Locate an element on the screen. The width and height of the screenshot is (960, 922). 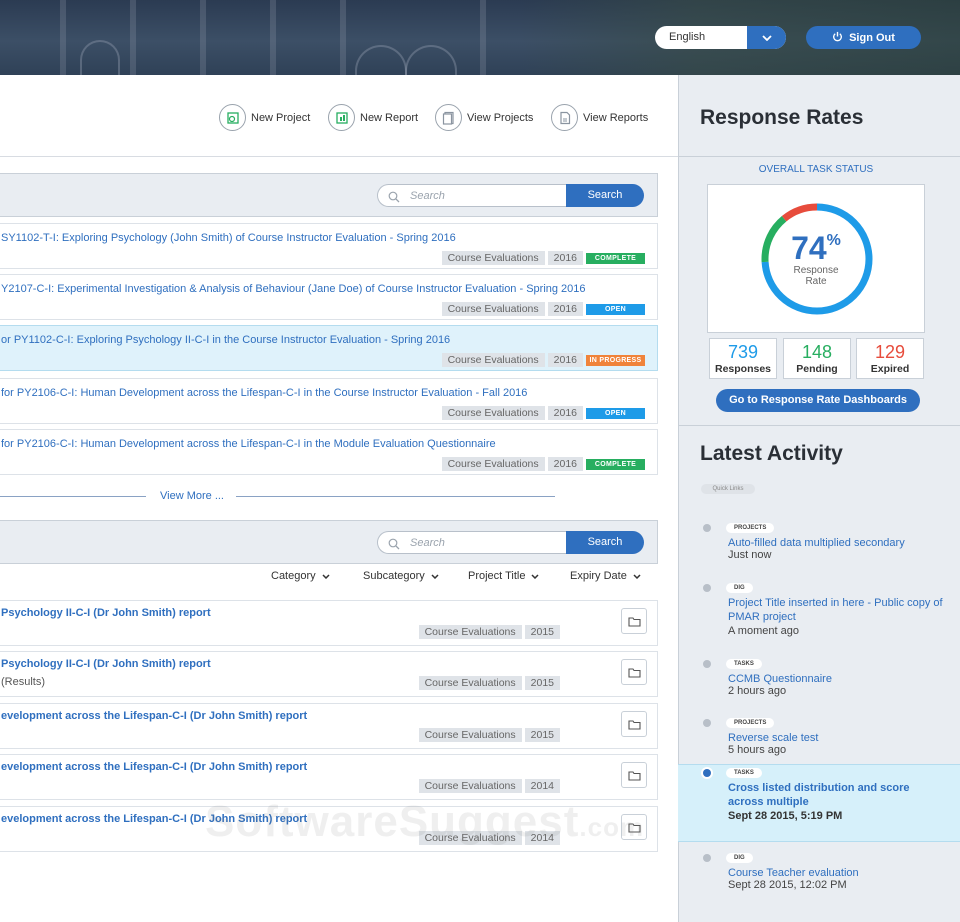
new-report-icon is located at coordinates (341, 117).